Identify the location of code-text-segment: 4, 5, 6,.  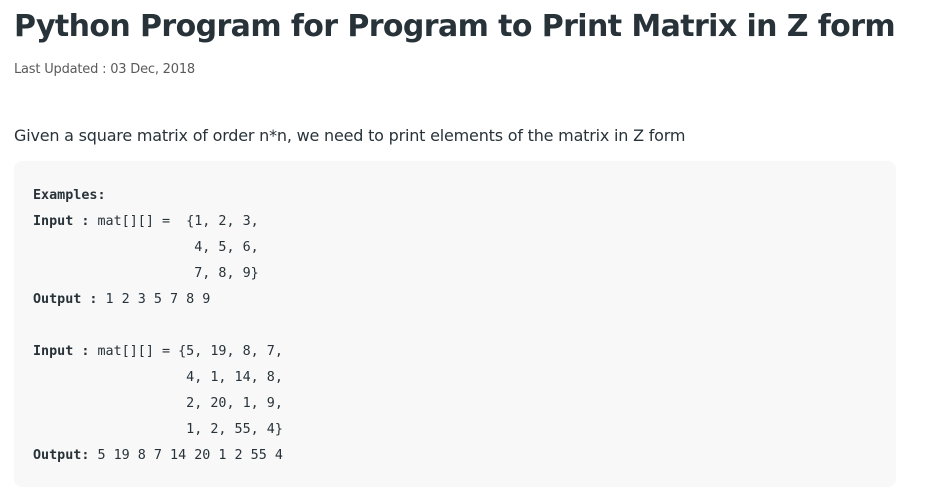
(146, 247).